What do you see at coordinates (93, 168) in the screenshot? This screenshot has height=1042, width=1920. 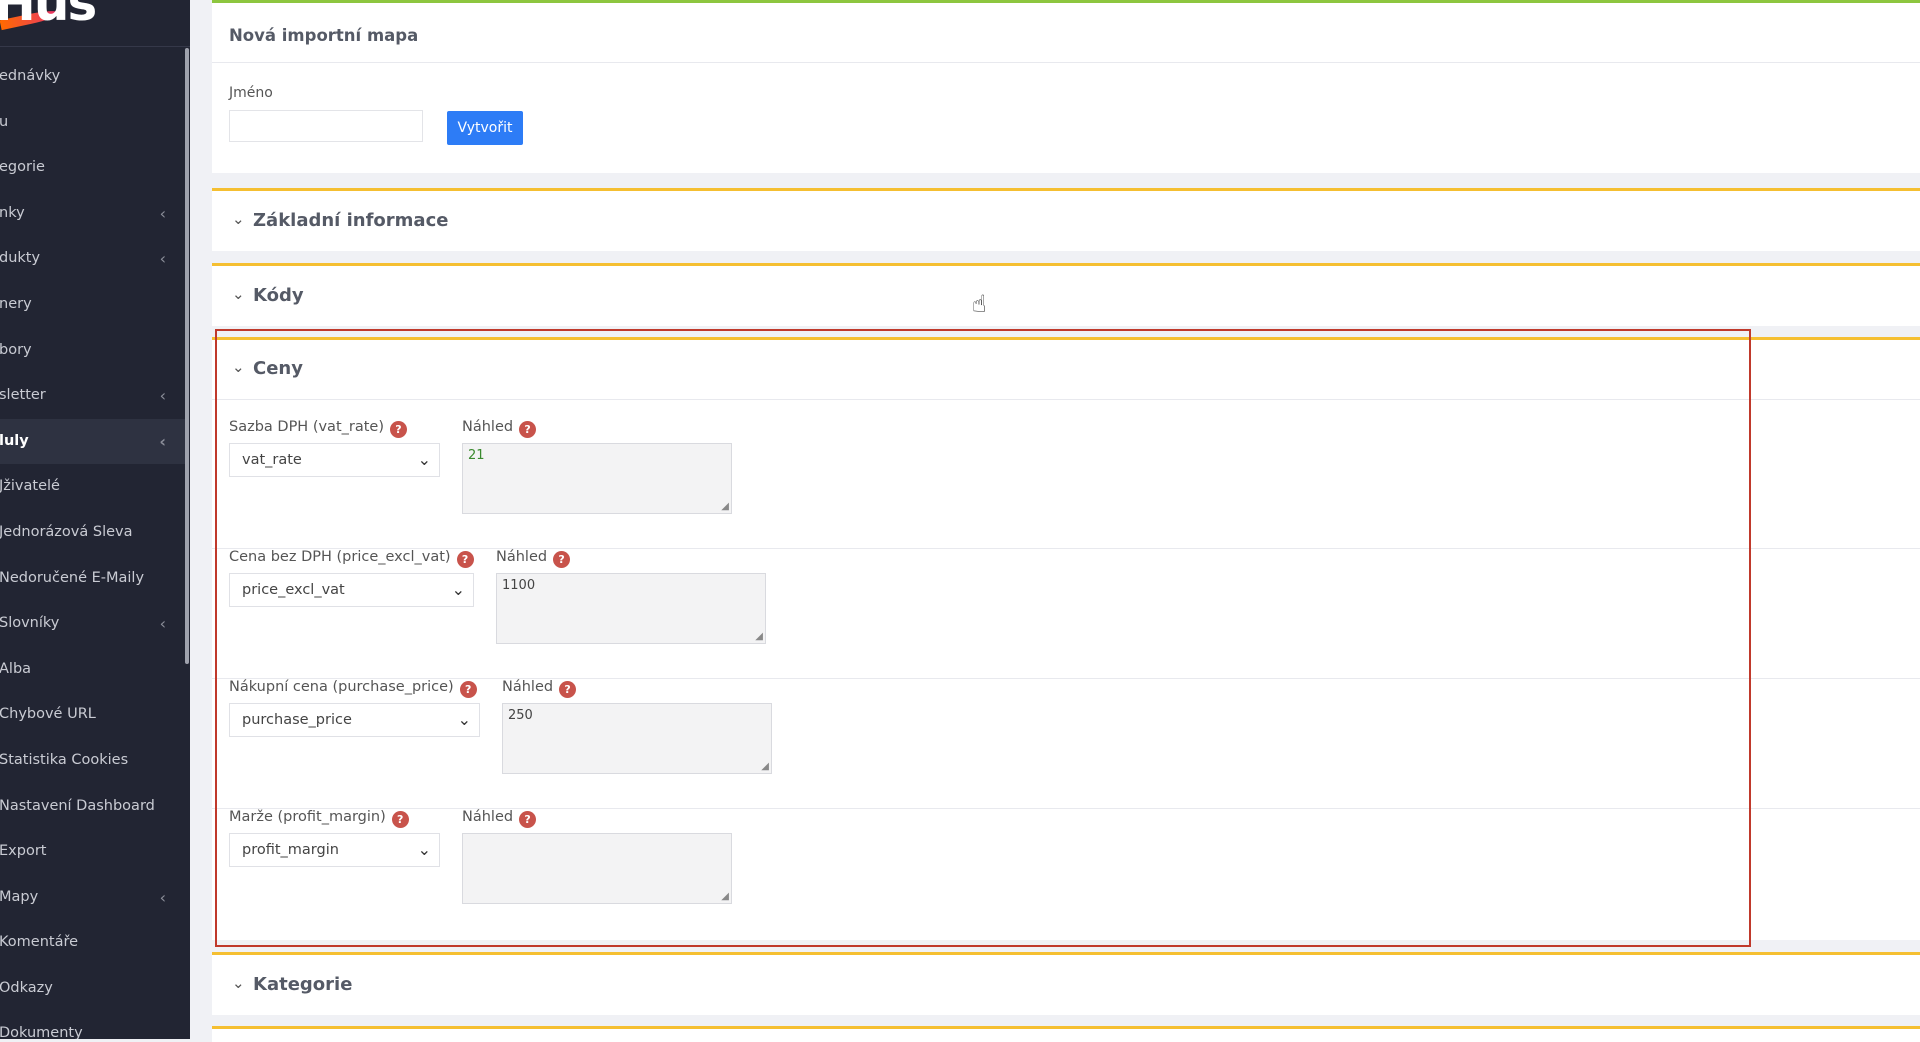 I see `sidebar-item: egorie` at bounding box center [93, 168].